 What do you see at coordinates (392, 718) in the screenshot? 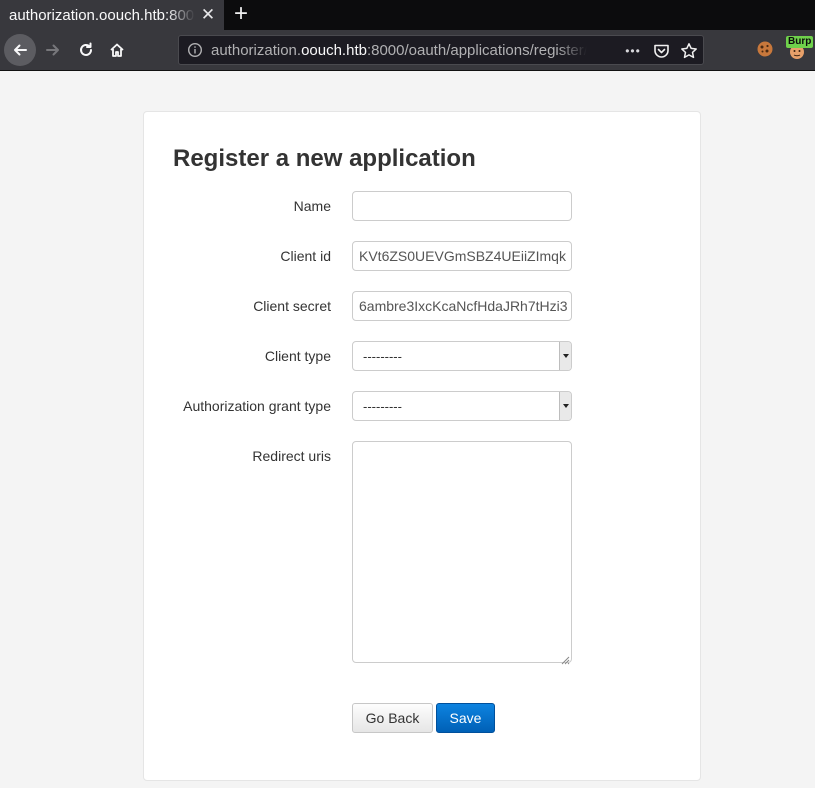
I see `go-back-button: Go Back` at bounding box center [392, 718].